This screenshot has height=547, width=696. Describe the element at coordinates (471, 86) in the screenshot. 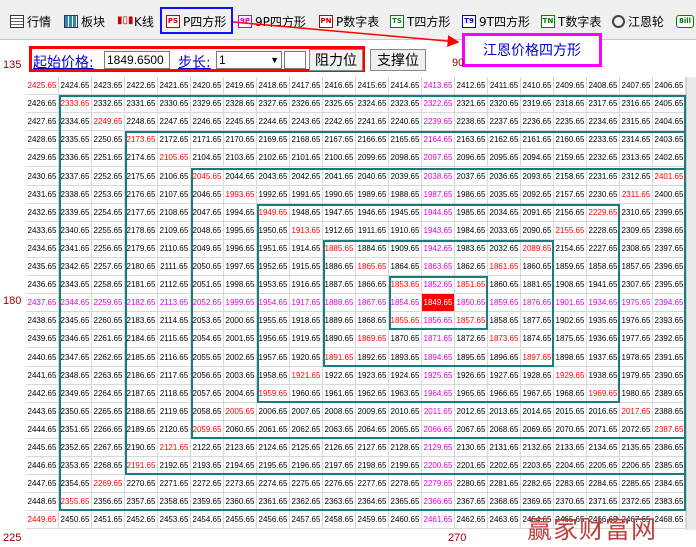

I see `price-cell: 2412.65` at that location.